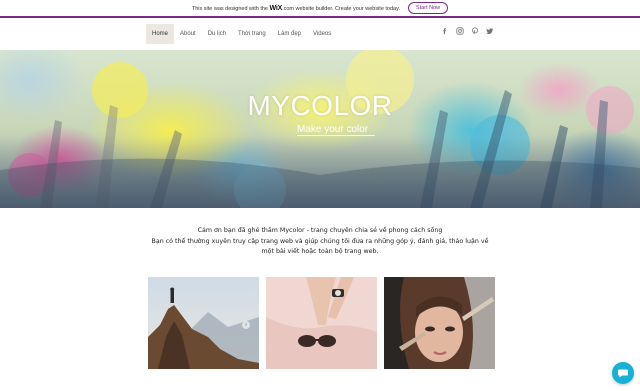  Describe the element at coordinates (160, 34) in the screenshot. I see `nav-item-home: Home` at that location.